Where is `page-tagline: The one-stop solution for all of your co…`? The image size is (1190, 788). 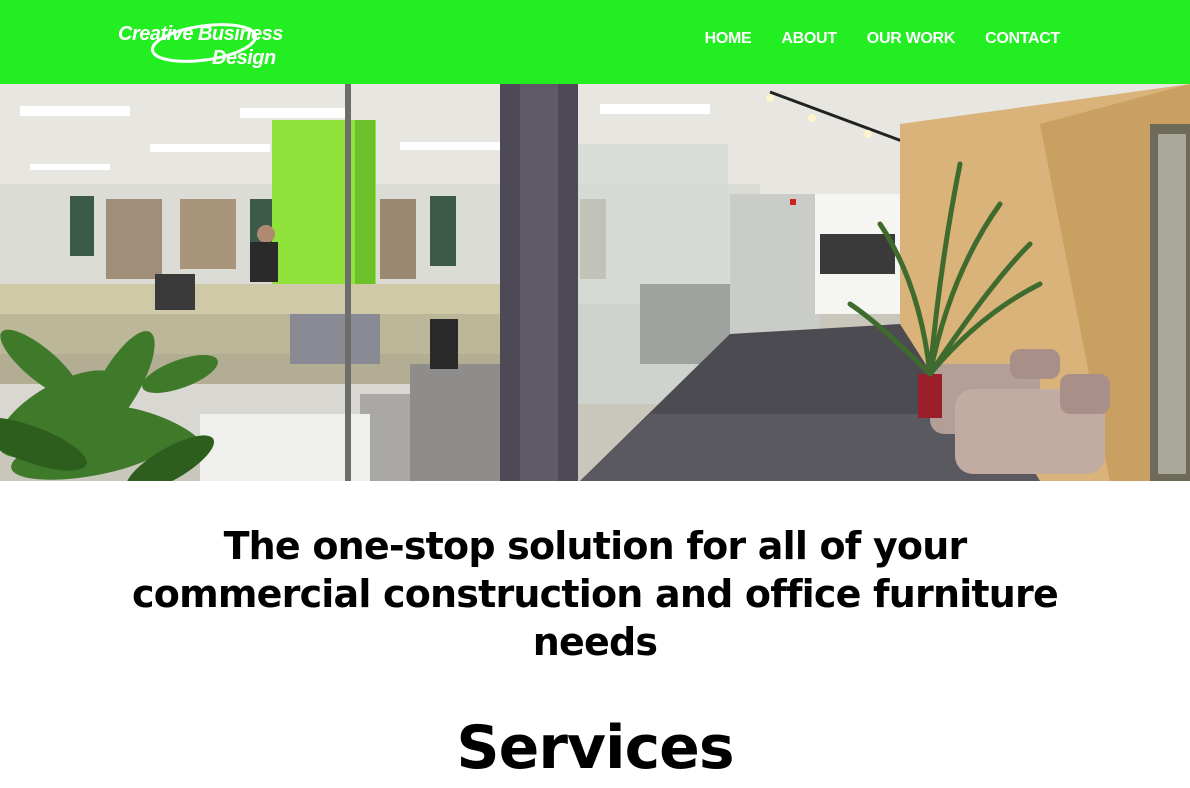 page-tagline: The one-stop solution for all of your co… is located at coordinates (595, 594).